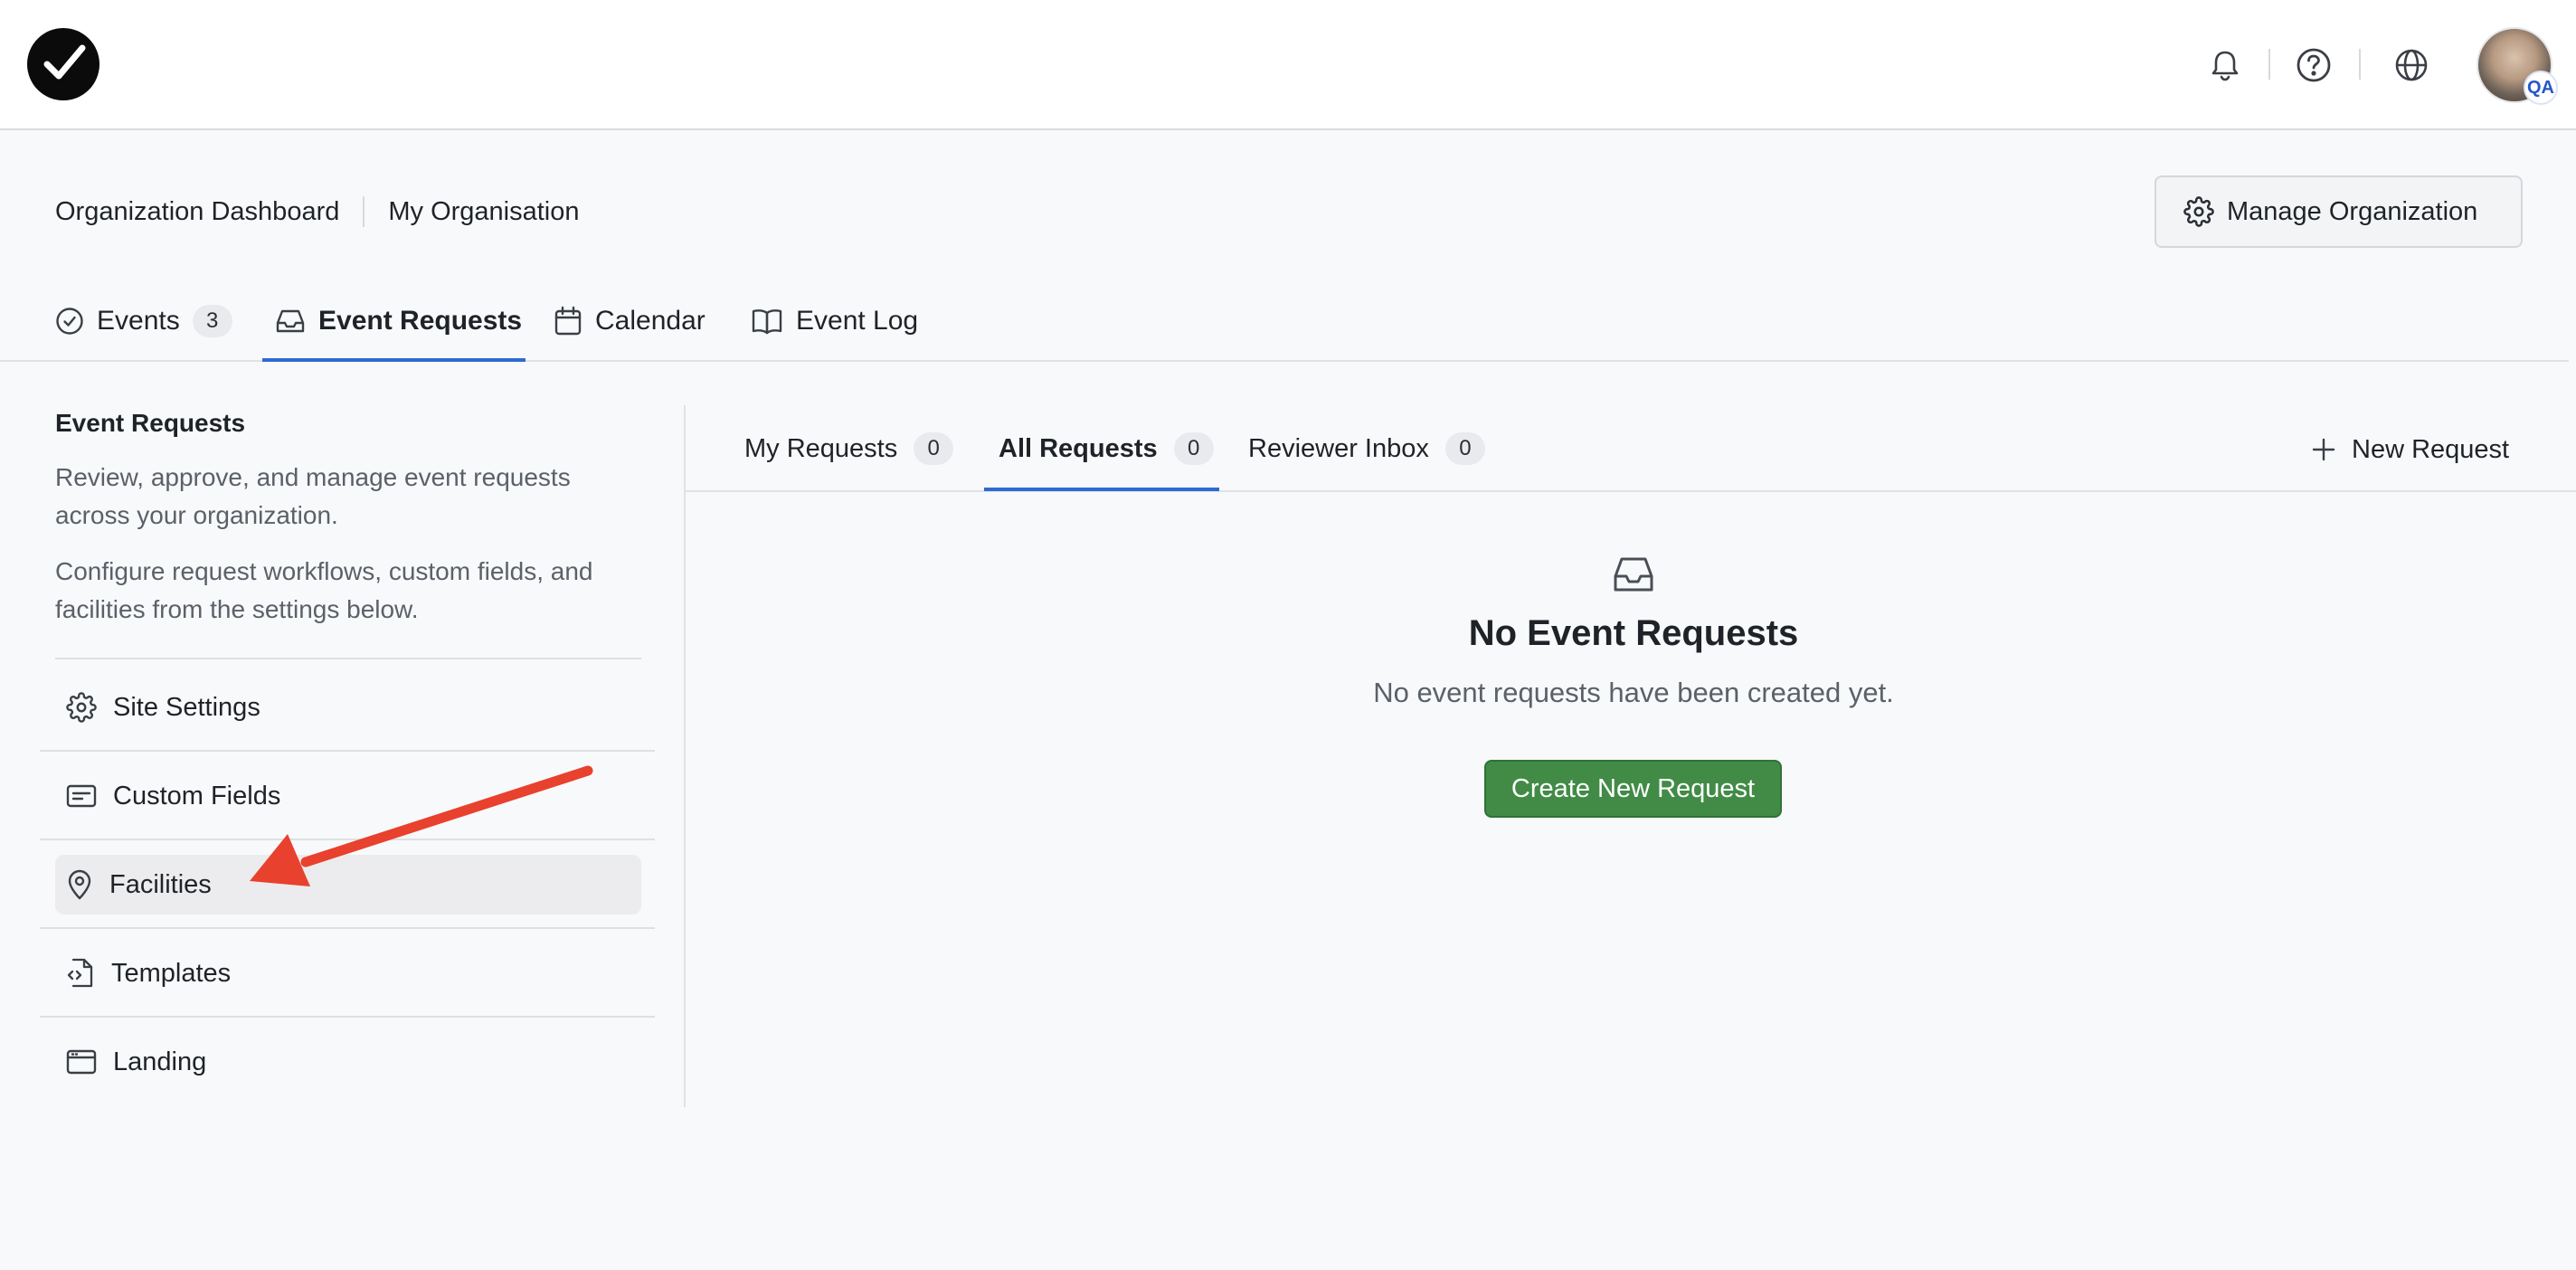  I want to click on check-circle-icon, so click(70, 321).